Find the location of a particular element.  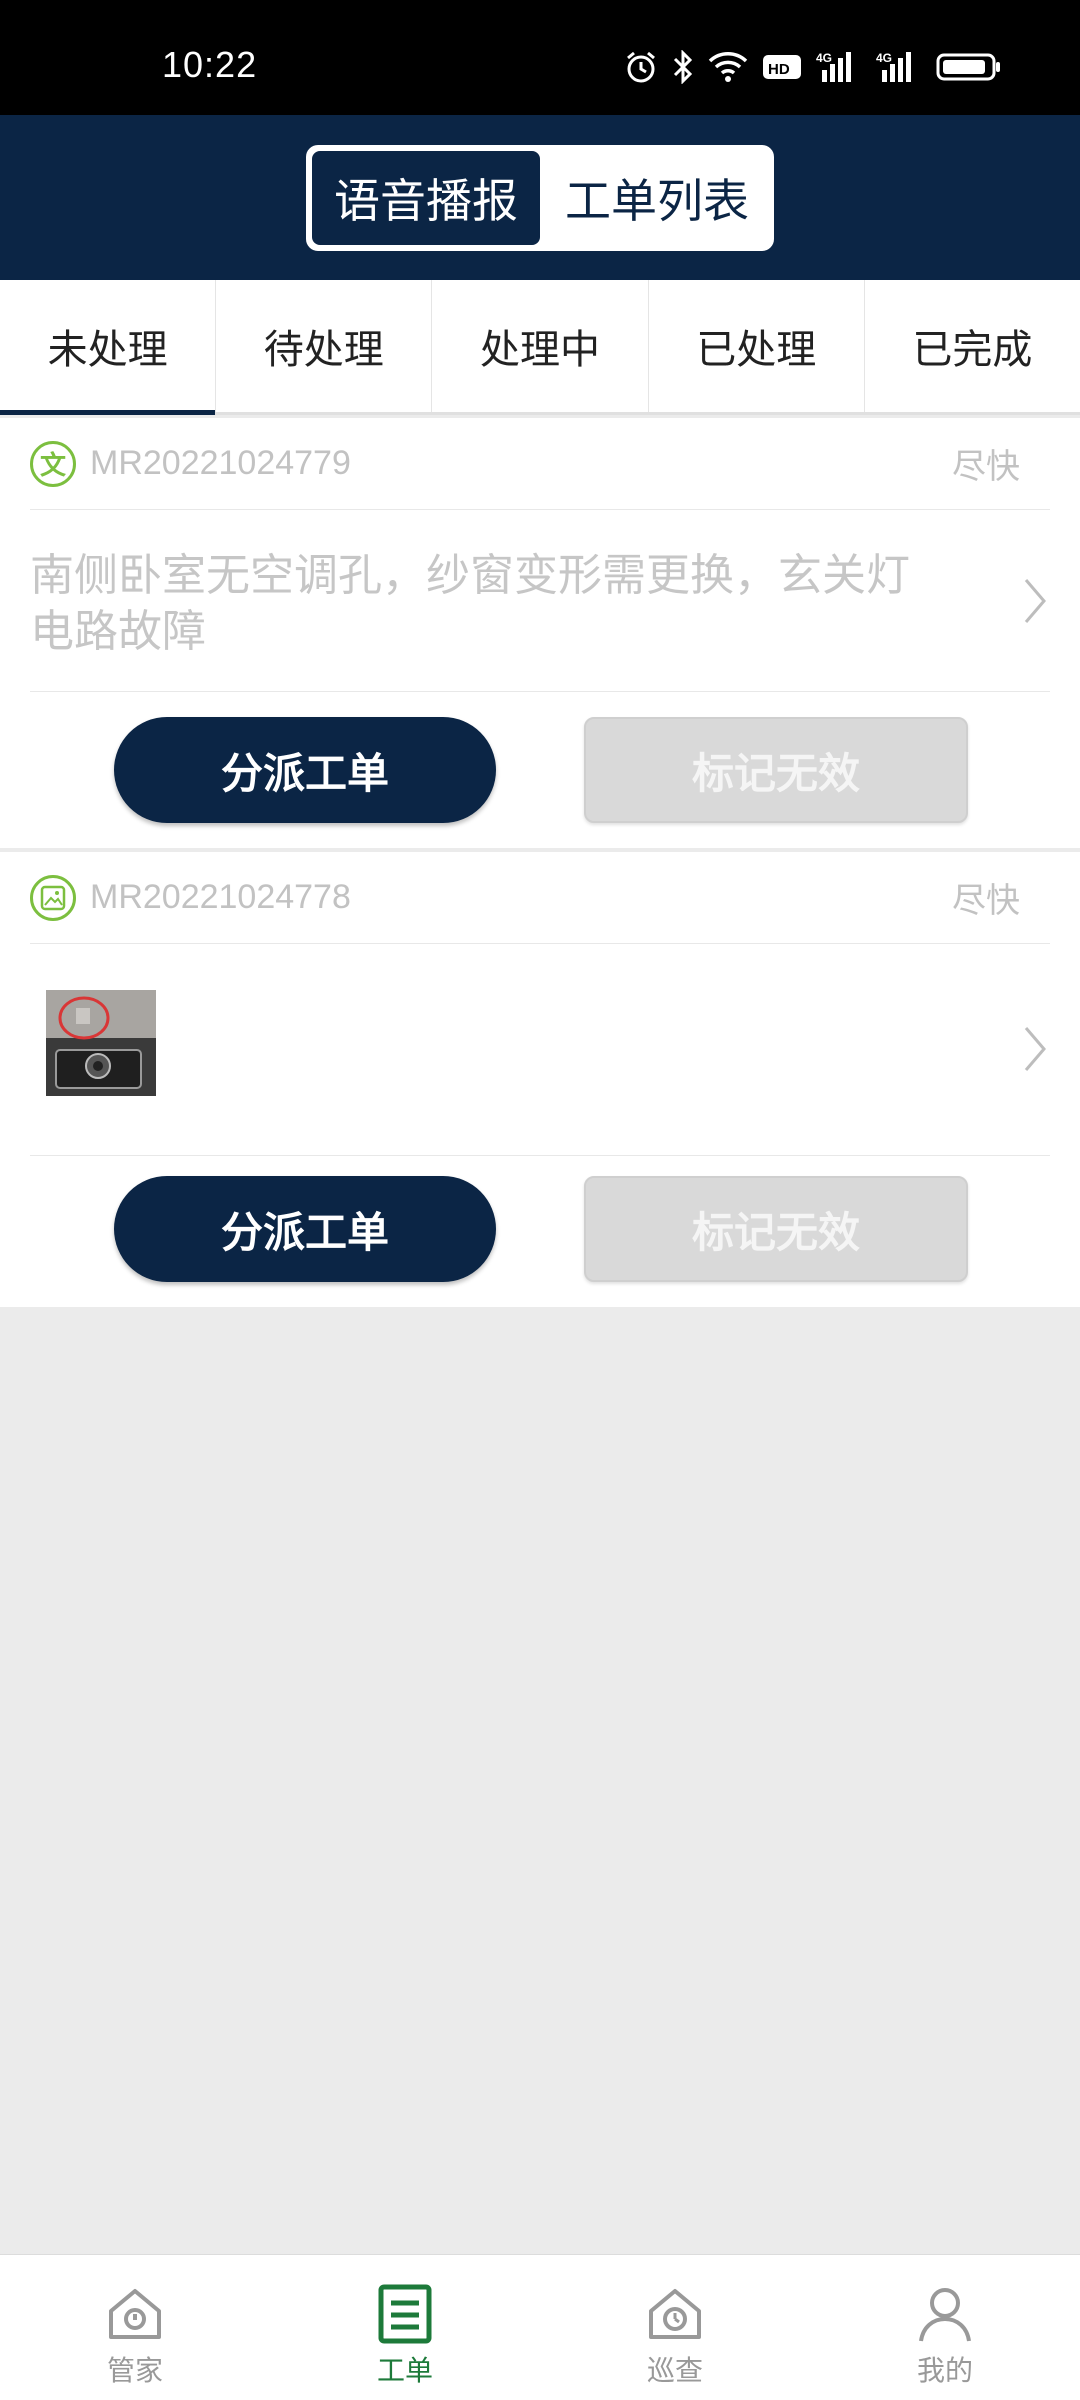

nav-label: 管家 is located at coordinates (134, 2370).